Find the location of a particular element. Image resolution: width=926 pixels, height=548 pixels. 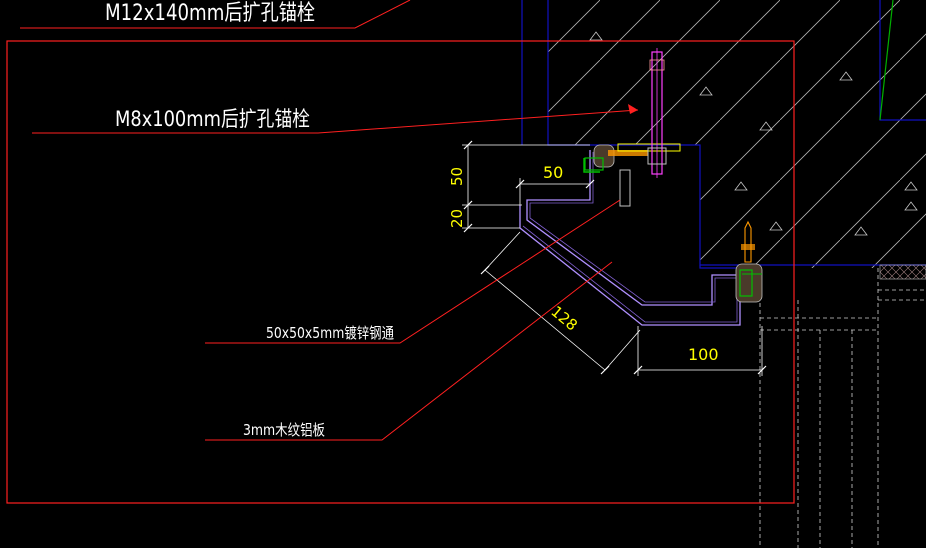

label-anchor-m12: M12x140mm后扩孔锚栓 is located at coordinates (210, 13).